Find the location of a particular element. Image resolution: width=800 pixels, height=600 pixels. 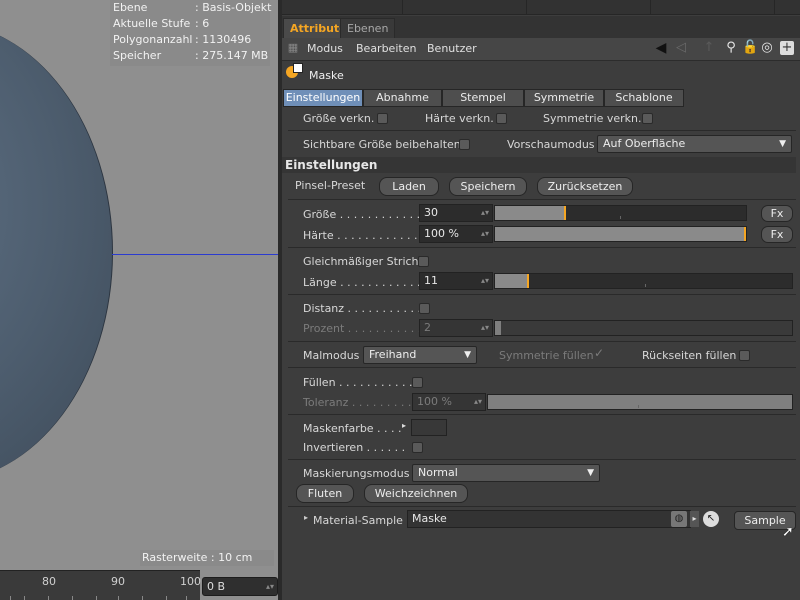

grip-icon: ▦ is located at coordinates (293, 47).